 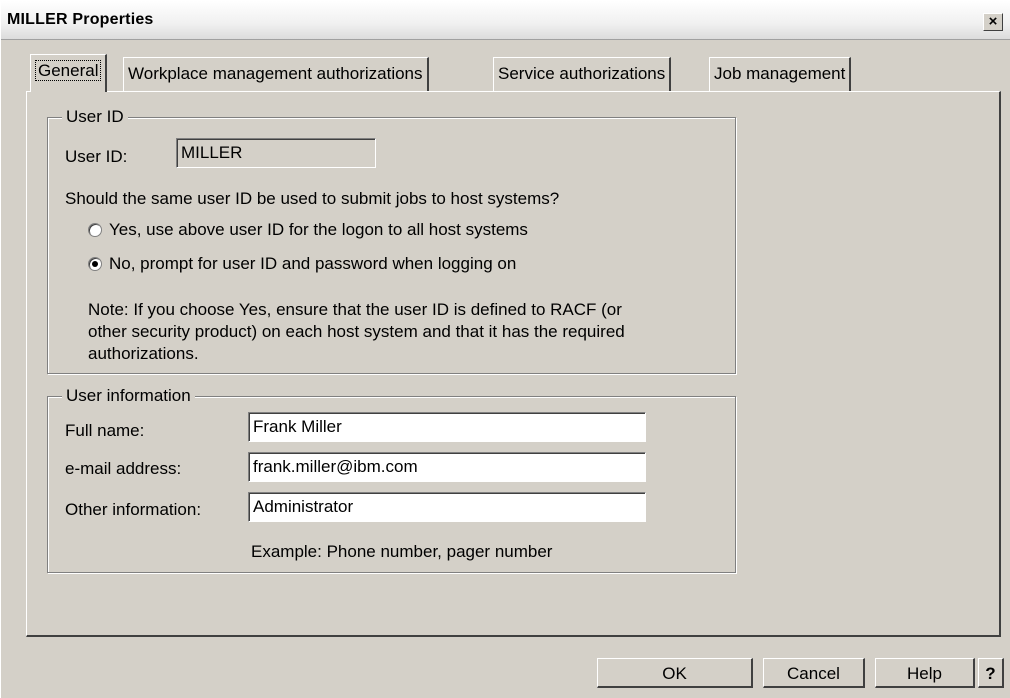 I want to click on user-id-label: User ID:, so click(x=96, y=156).